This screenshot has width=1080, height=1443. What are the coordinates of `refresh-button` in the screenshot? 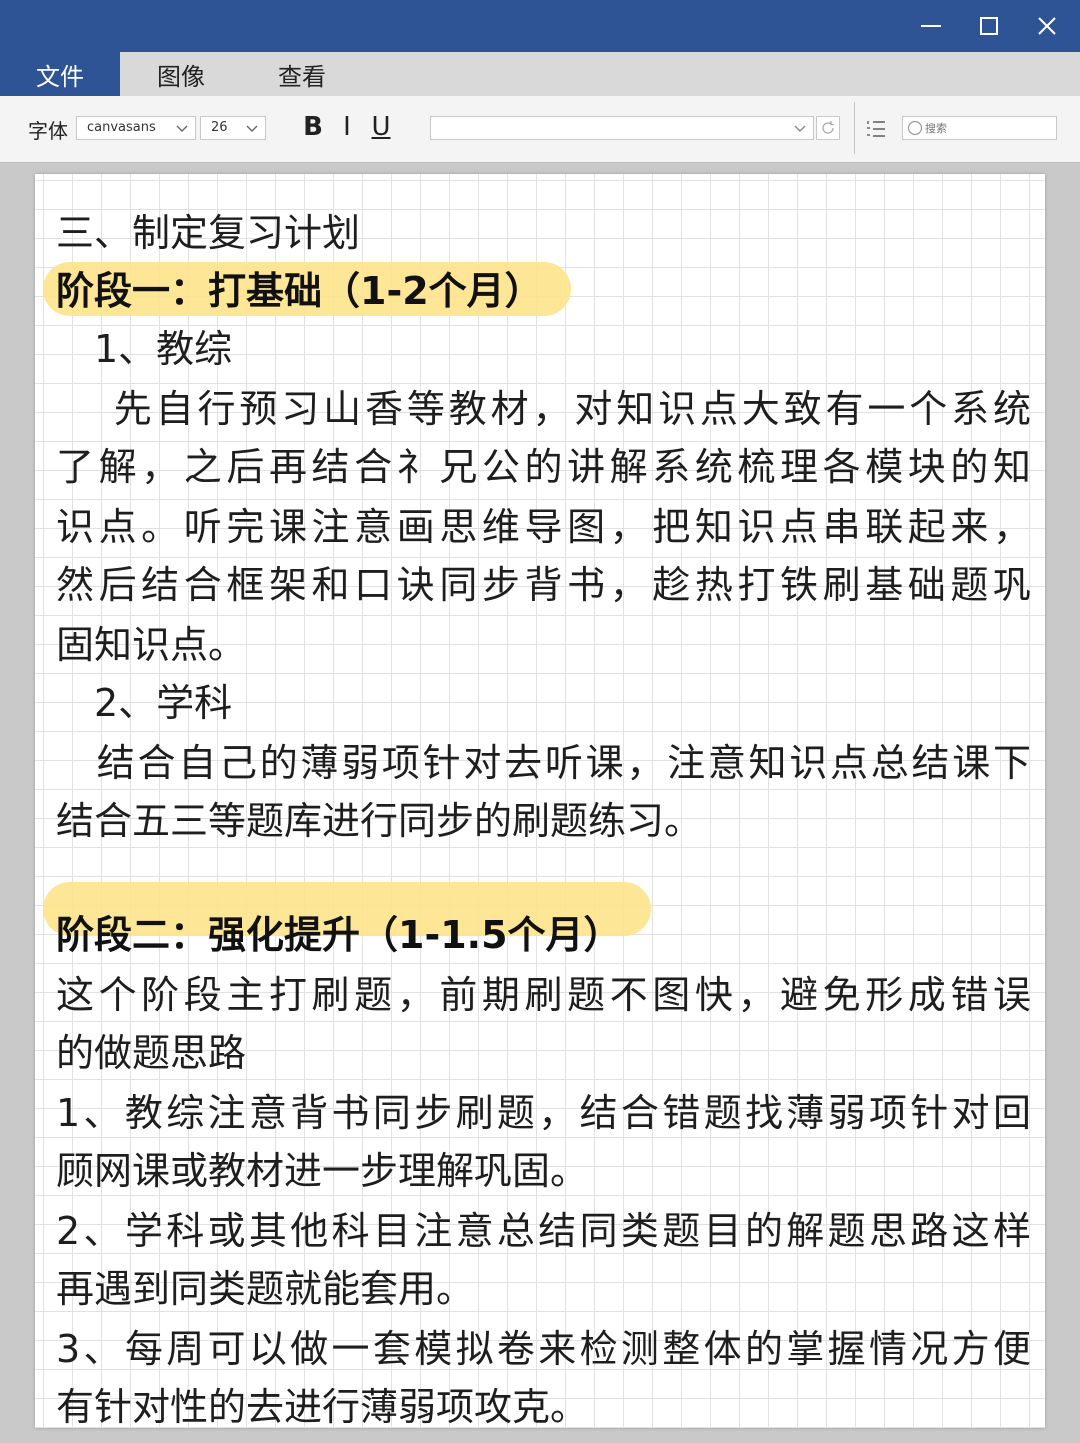 It's located at (828, 128).